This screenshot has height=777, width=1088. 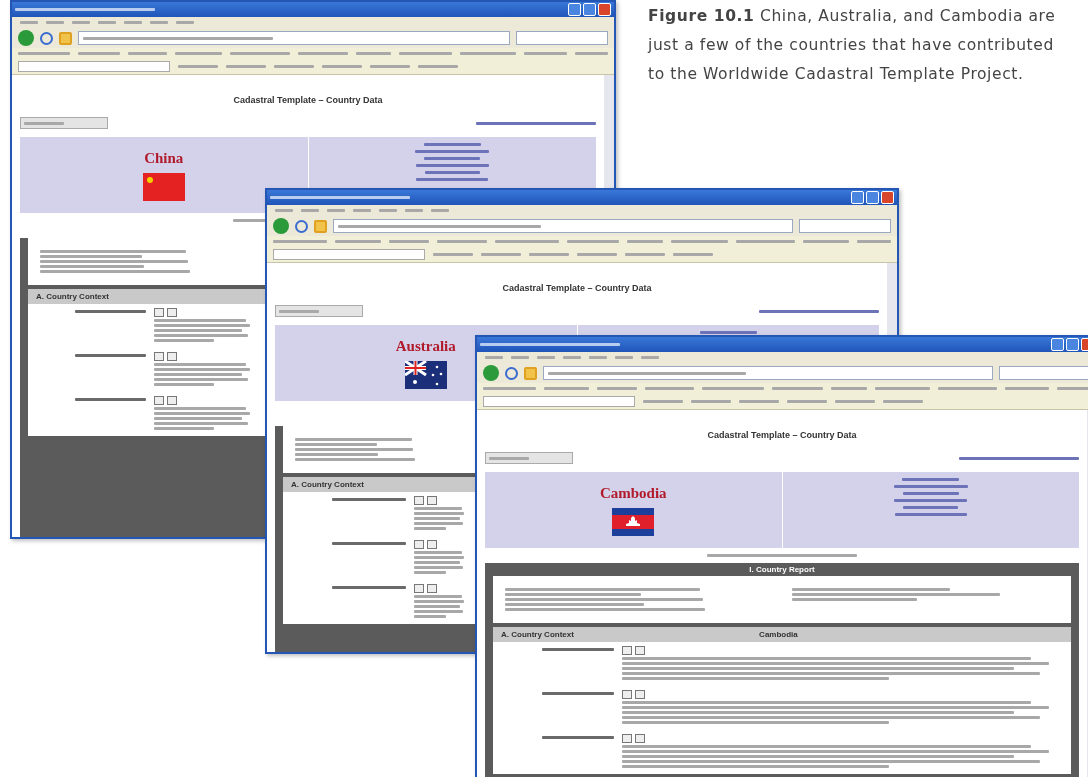 I want to click on country-name: Australia, so click(x=425, y=346).